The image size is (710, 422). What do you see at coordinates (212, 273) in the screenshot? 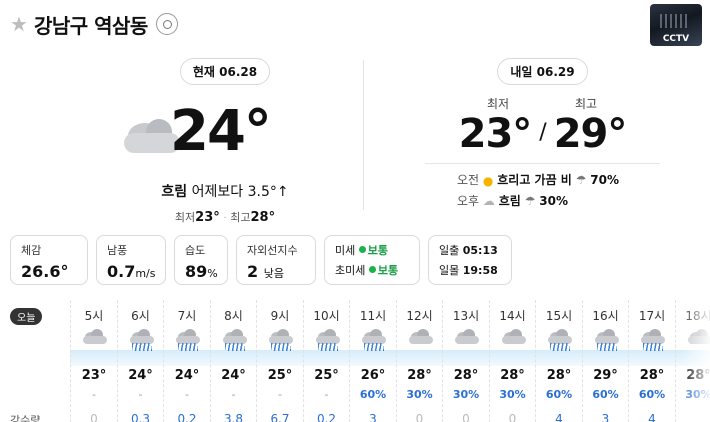
I see `card-unit: %` at bounding box center [212, 273].